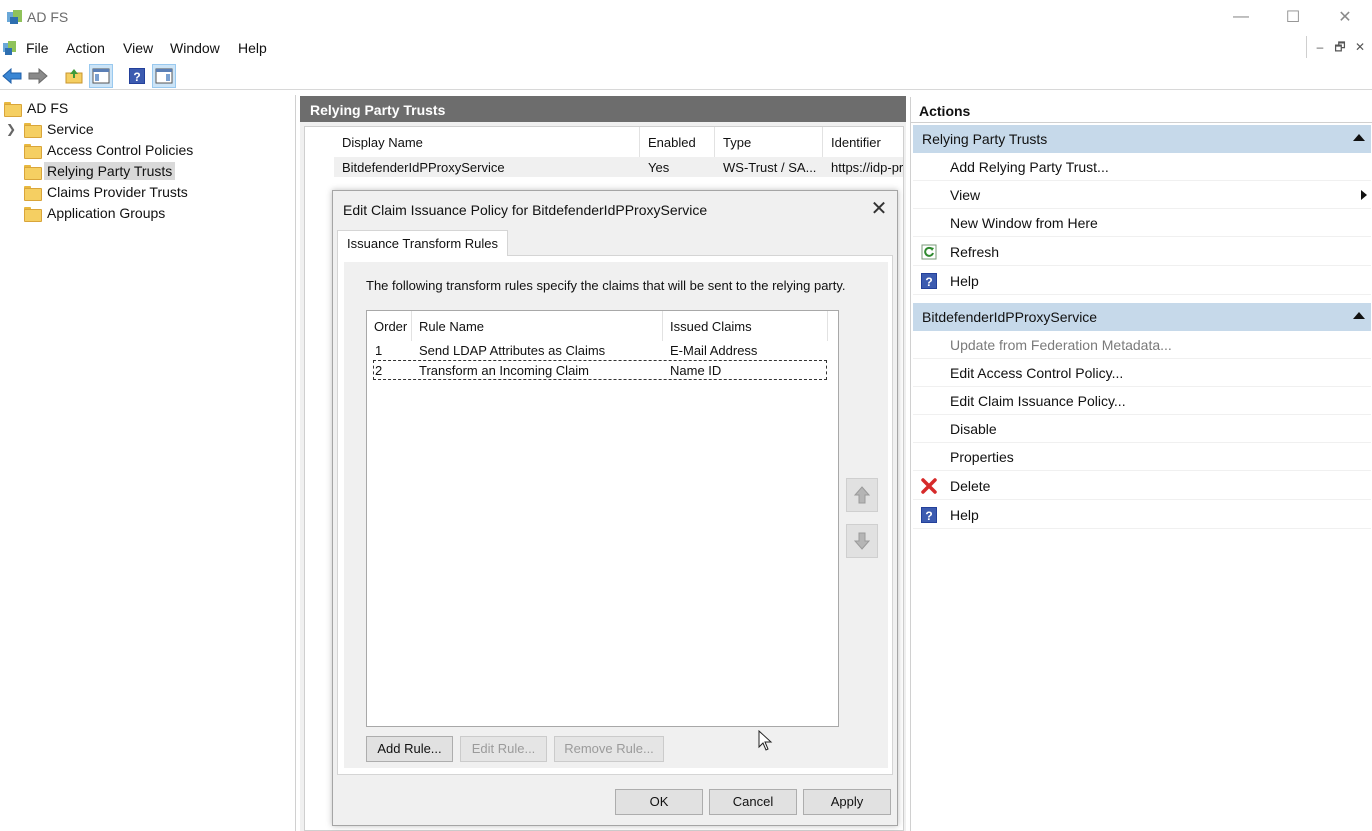 The width and height of the screenshot is (1372, 831). I want to click on show-hide-console-tree-button, so click(101, 76).